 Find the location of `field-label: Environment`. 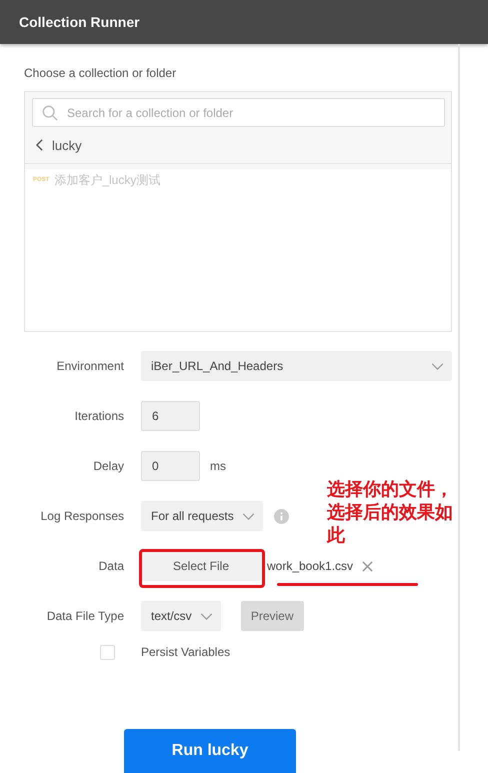

field-label: Environment is located at coordinates (90, 366).